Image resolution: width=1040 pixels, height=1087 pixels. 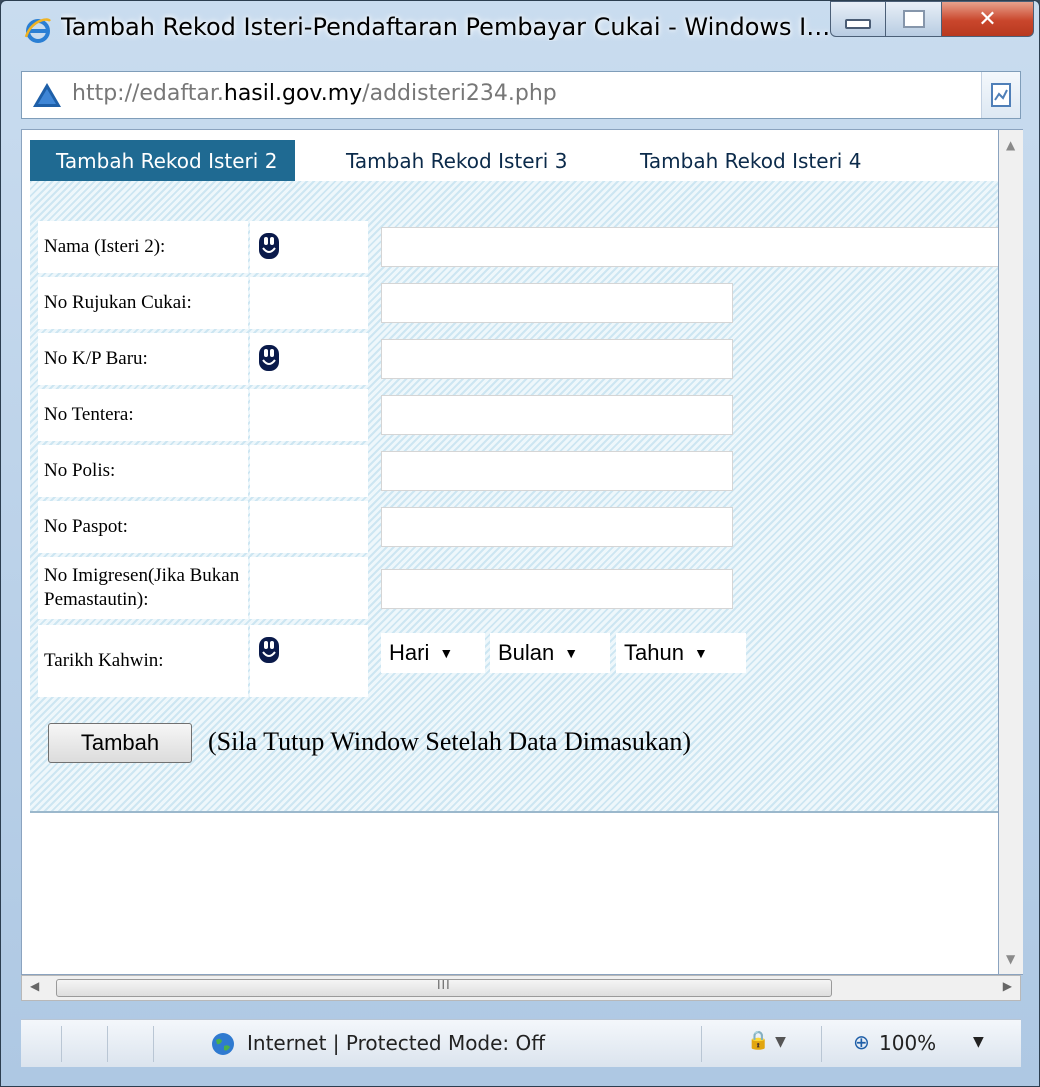 I want to click on close-button: ✕, so click(x=988, y=19).